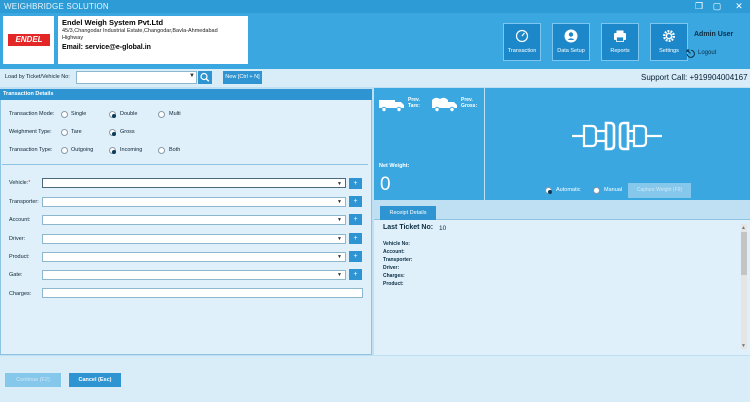 Image resolution: width=750 pixels, height=402 pixels. Describe the element at coordinates (186, 94) in the screenshot. I see `transaction-title: Transaction Details` at that location.